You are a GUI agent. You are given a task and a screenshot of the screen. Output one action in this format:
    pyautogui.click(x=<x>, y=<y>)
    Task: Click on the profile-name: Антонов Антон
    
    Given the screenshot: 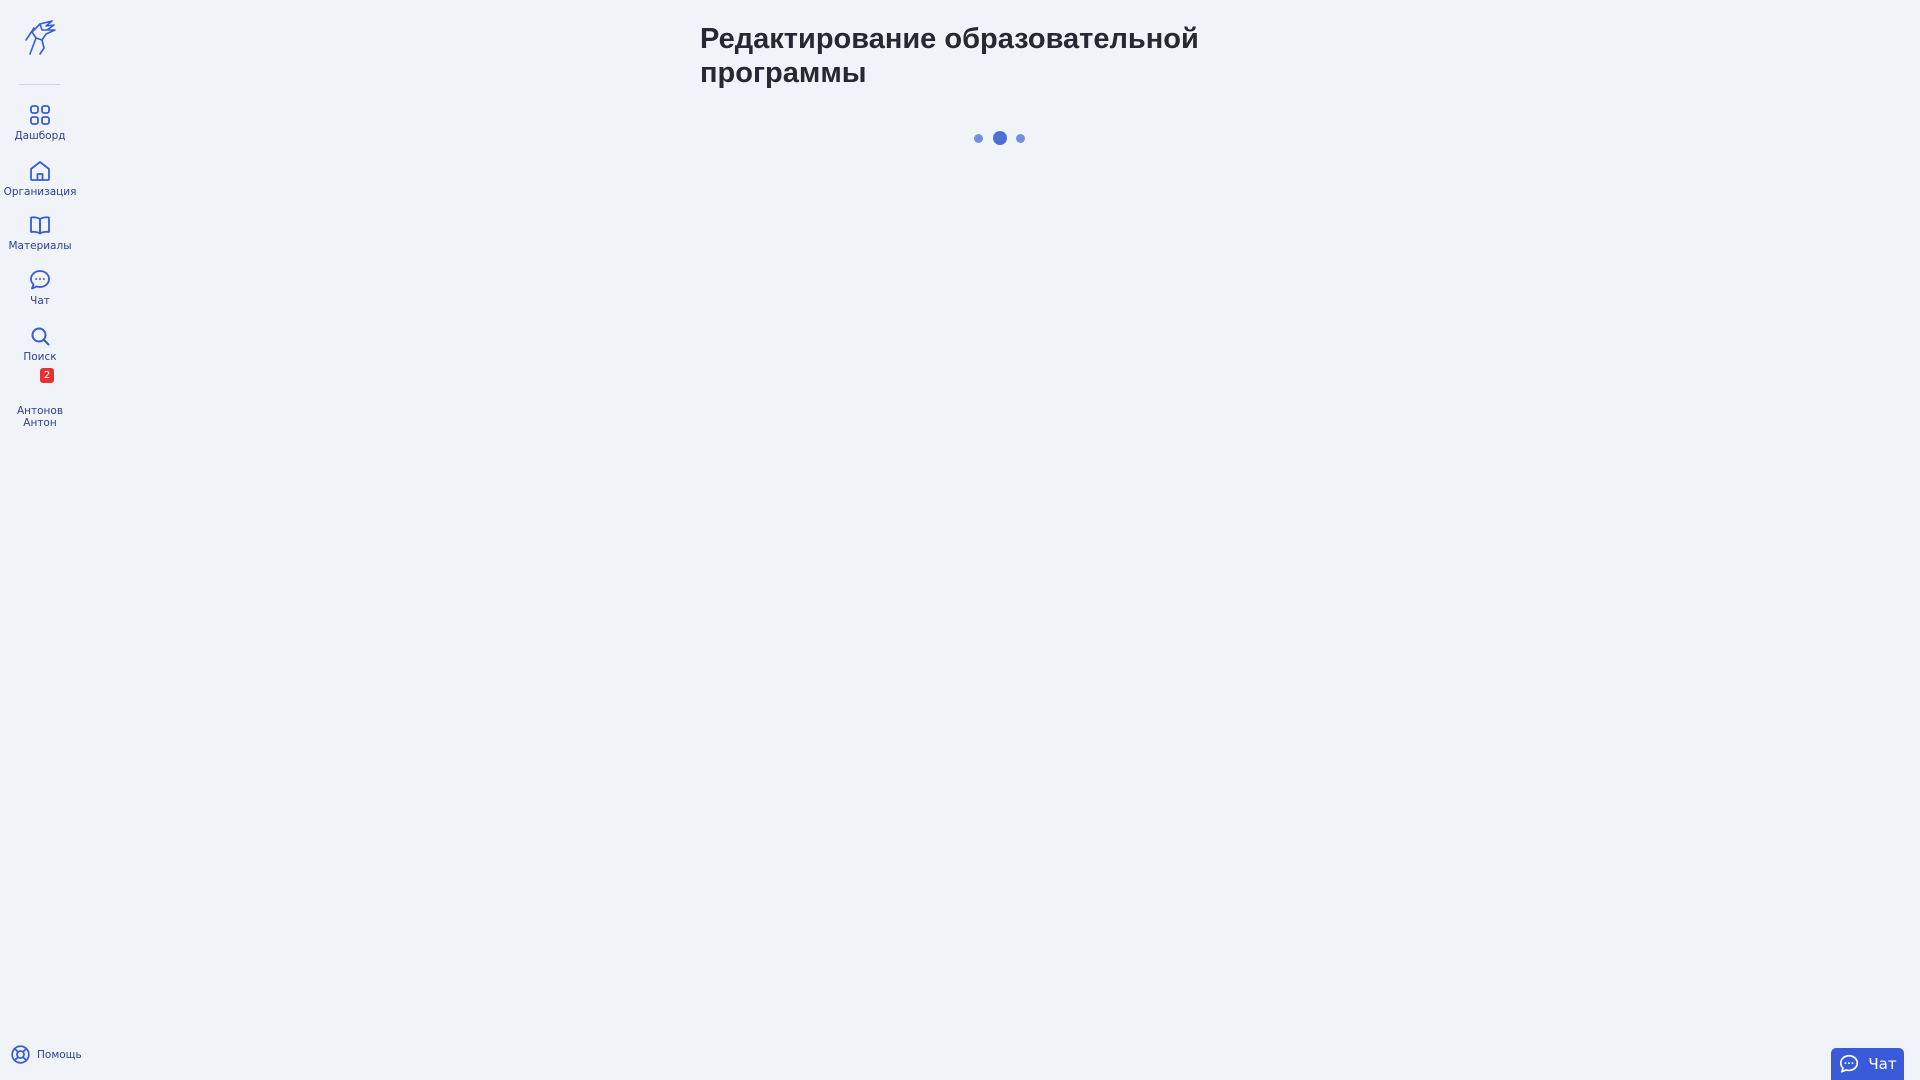 What is the action you would take?
    pyautogui.click(x=40, y=417)
    